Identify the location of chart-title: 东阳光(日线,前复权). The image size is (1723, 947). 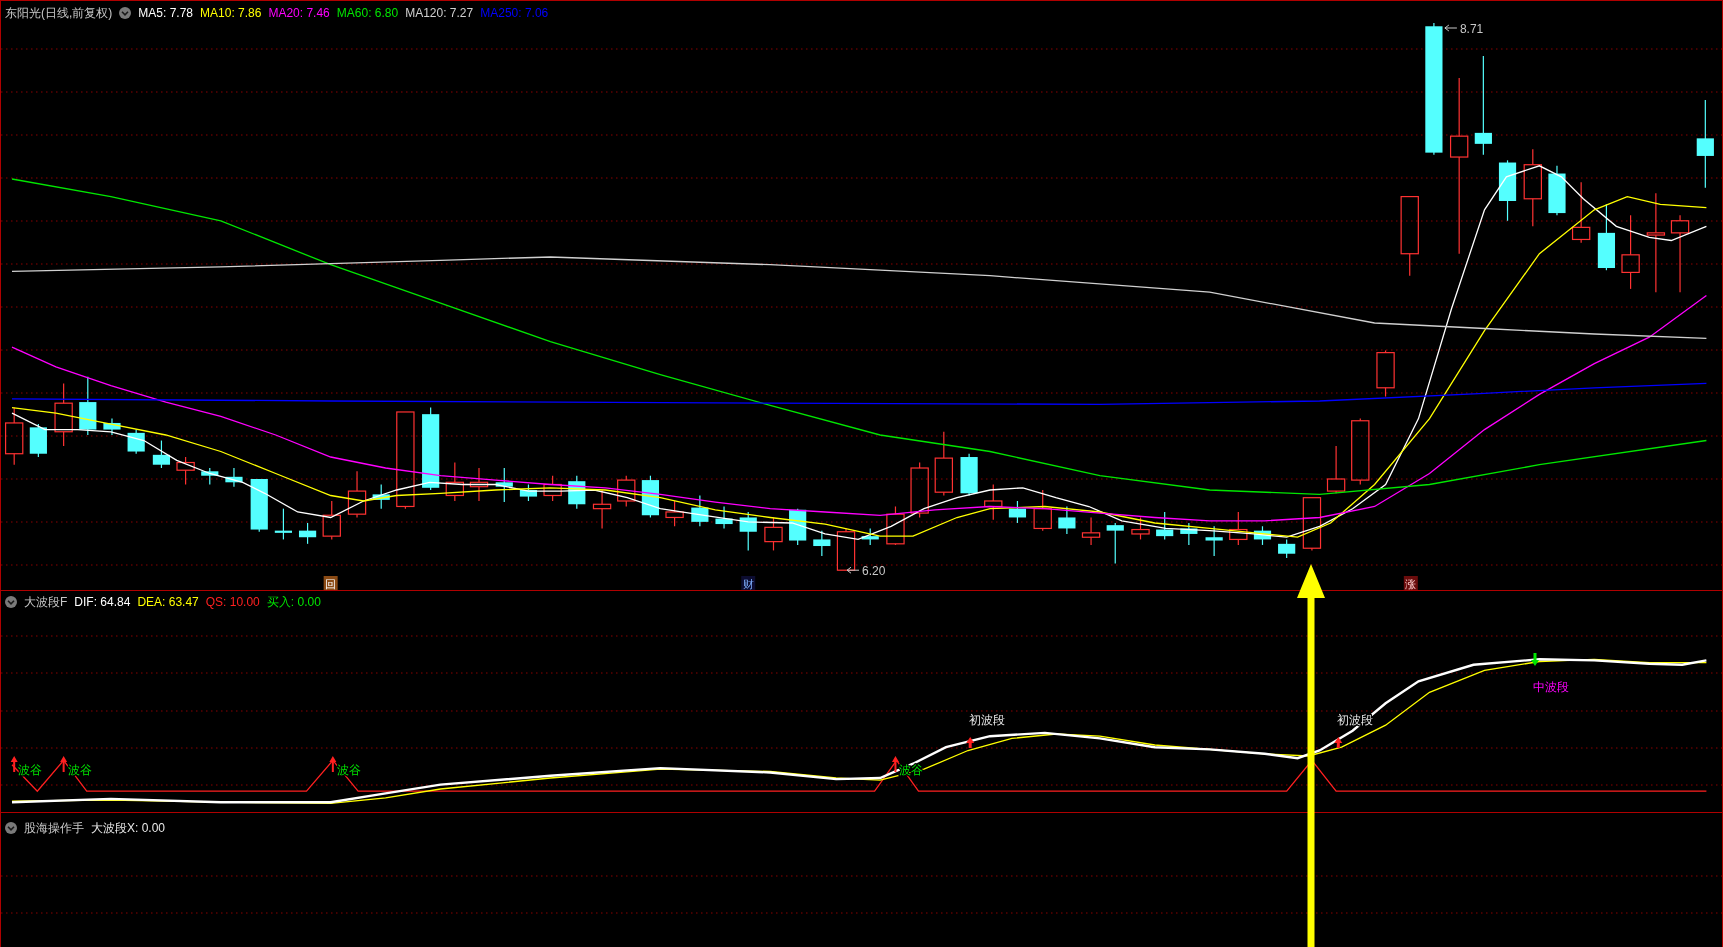
(59, 13).